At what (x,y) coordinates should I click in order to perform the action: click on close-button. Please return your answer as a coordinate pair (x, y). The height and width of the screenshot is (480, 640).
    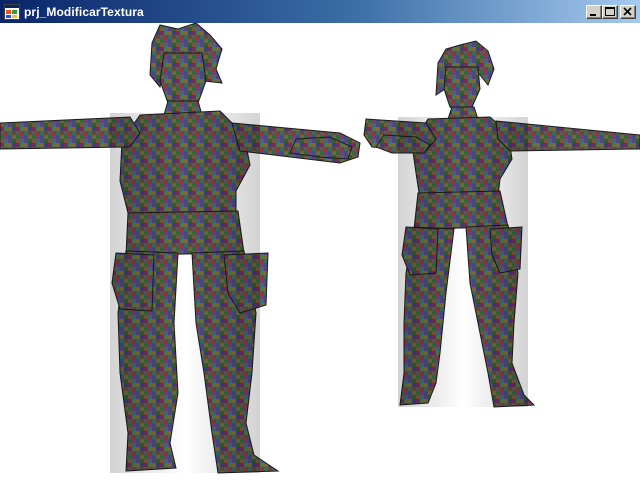
    Looking at the image, I should click on (628, 12).